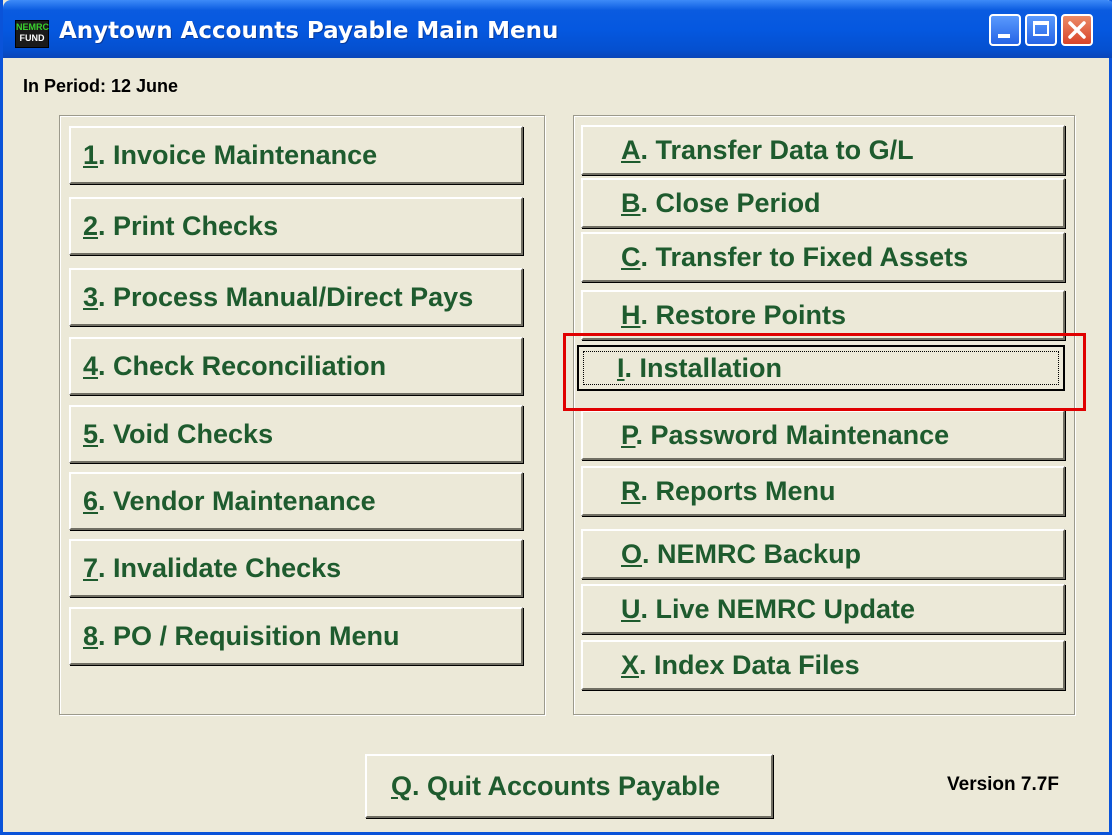 Image resolution: width=1112 pixels, height=835 pixels. I want to click on print-checks-button-label: 2. Print Checks, so click(181, 225).